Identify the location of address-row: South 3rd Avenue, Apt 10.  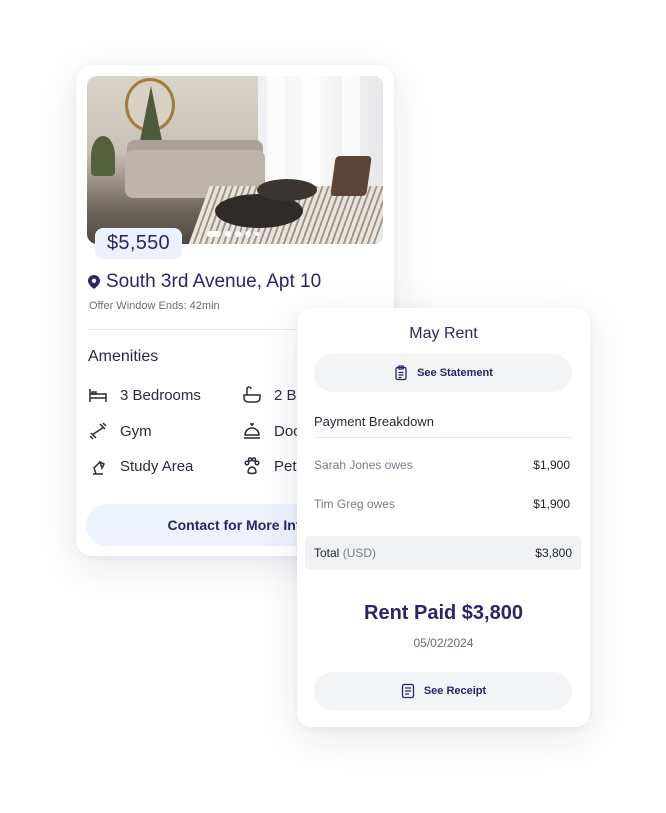
(204, 282).